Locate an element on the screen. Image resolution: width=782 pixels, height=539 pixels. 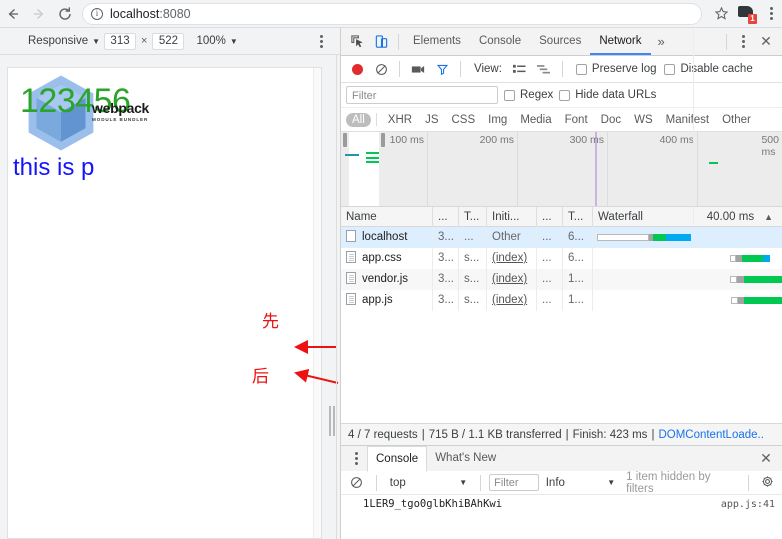
gear-icon is located at coordinates (767, 483).